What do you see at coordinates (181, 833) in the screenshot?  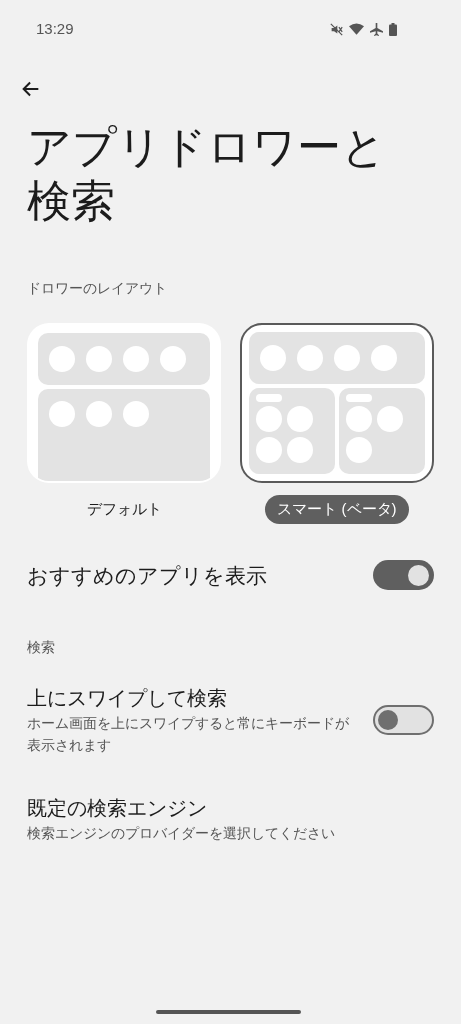 I see `setting-description: 検索エンジンのプロバイダーを選択してください` at bounding box center [181, 833].